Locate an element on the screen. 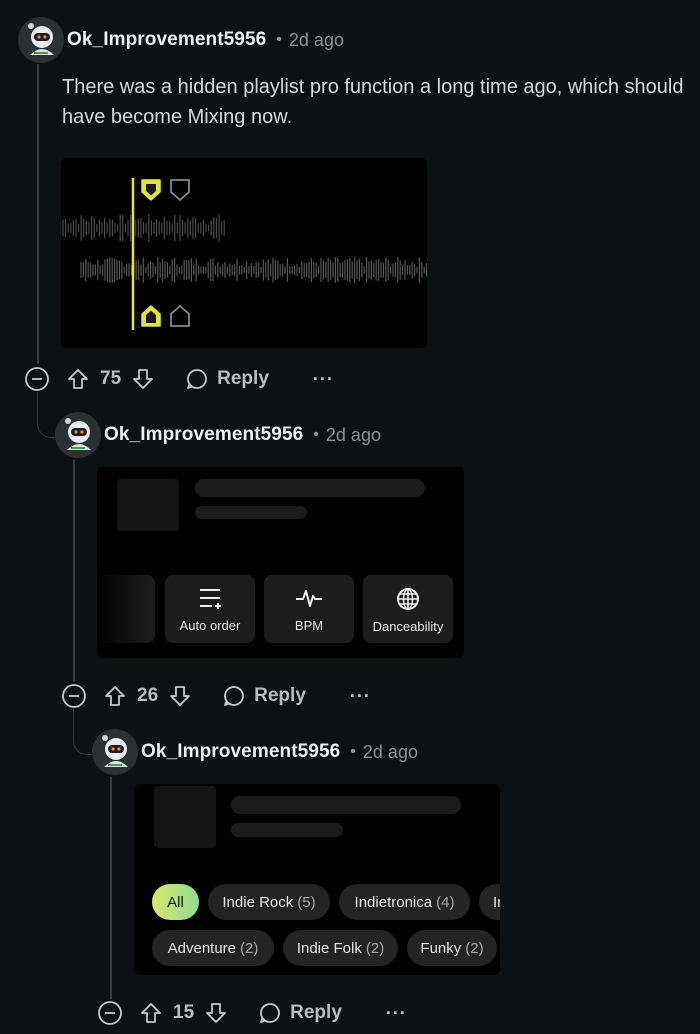  danceability-tile: Danceability is located at coordinates (408, 609).